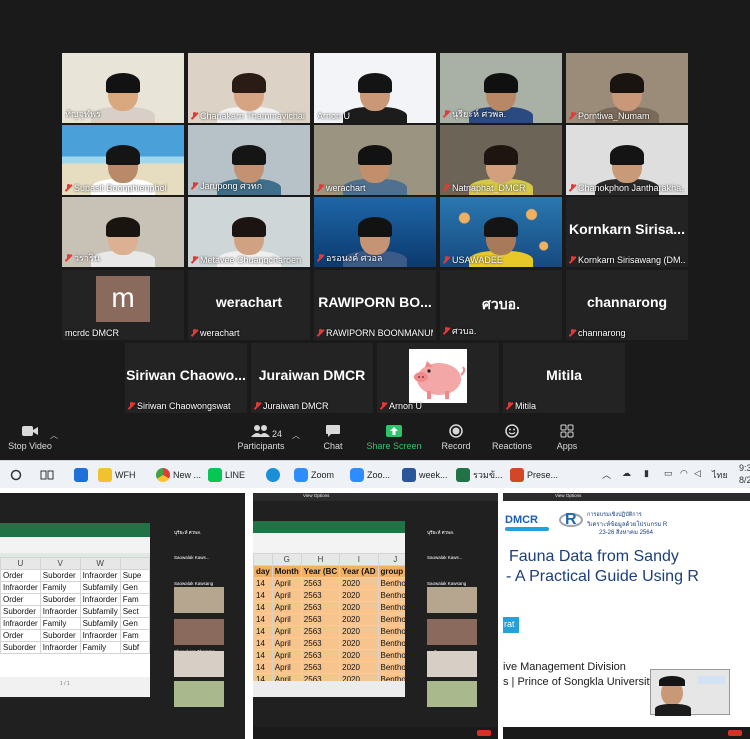  What do you see at coordinates (100, 563) in the screenshot?
I see `column-header: W` at bounding box center [100, 563].